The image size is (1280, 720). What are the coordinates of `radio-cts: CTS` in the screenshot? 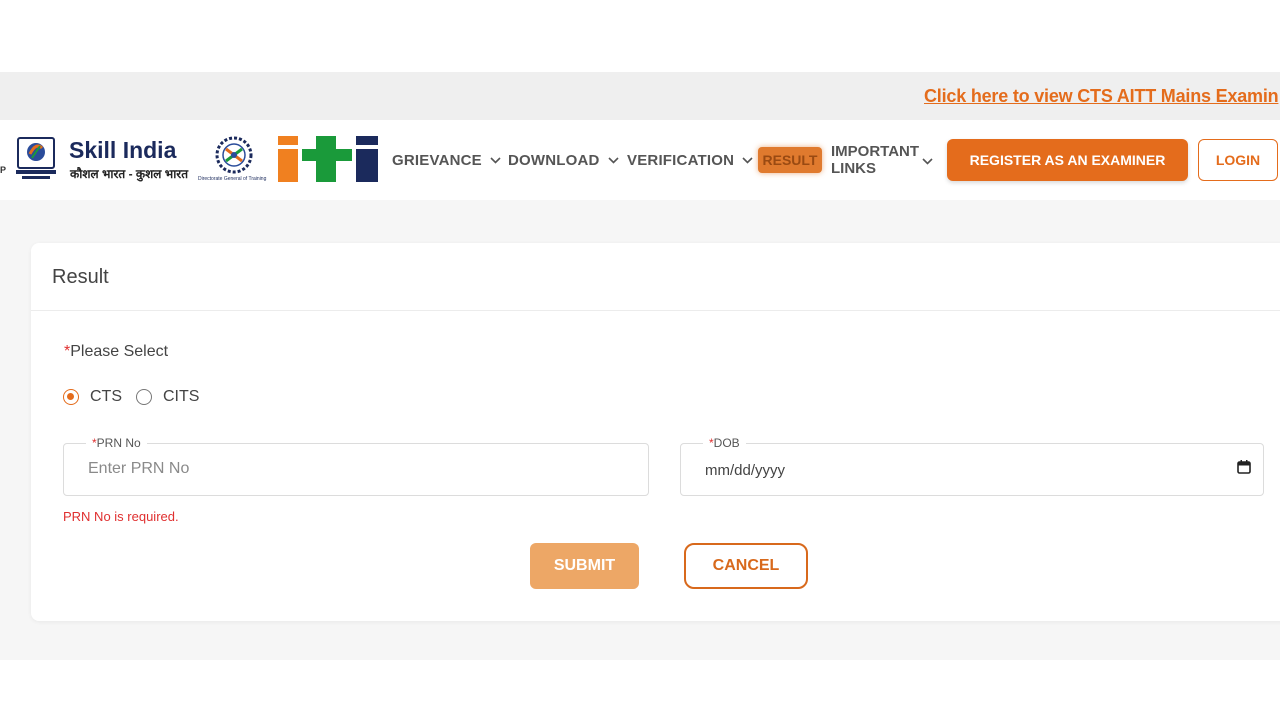 It's located at (92, 397).